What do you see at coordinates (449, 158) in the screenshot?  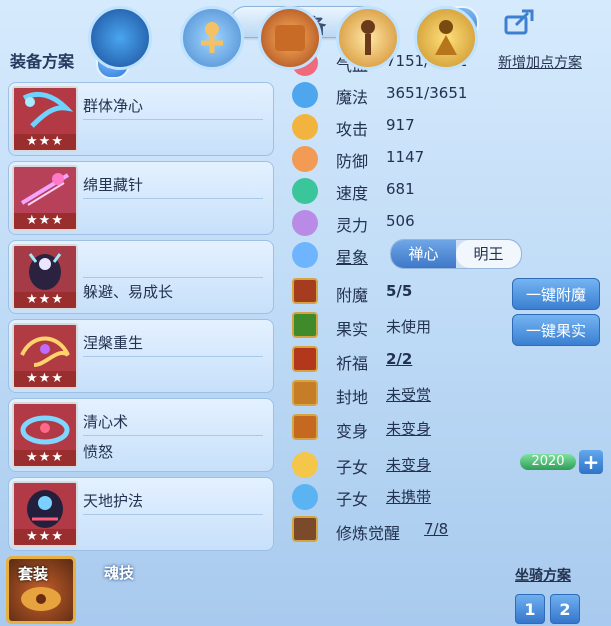 I see `stat-defense: 防御 1147` at bounding box center [449, 158].